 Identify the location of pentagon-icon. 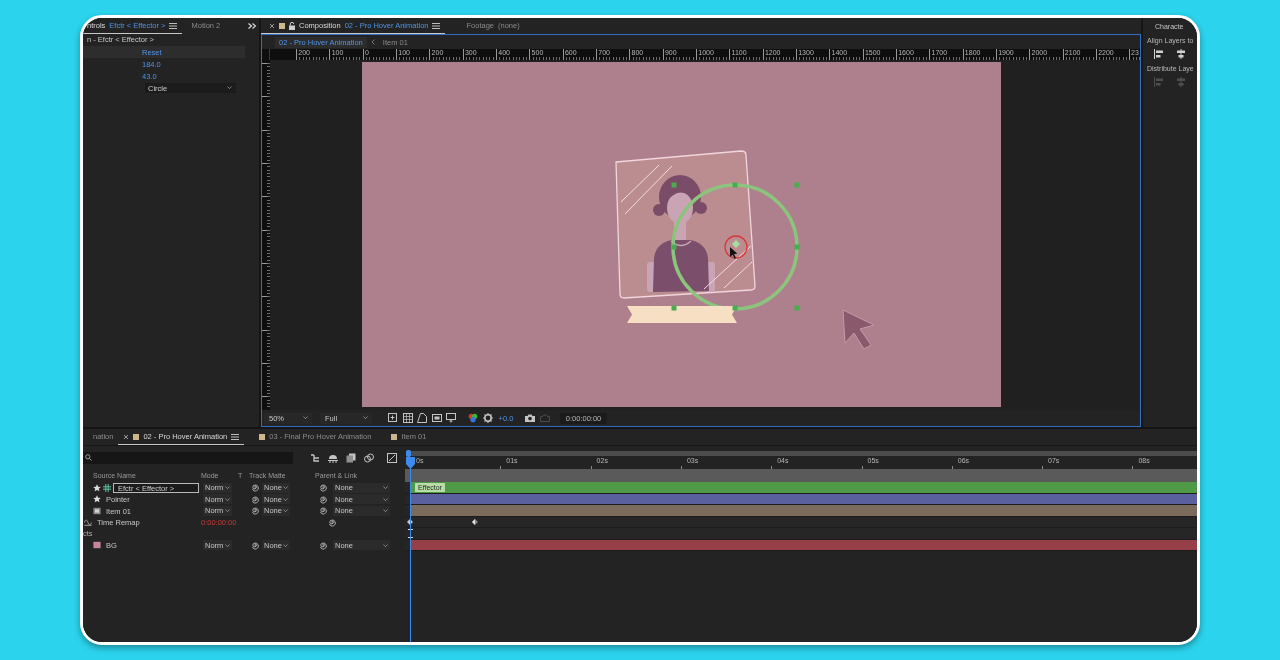
(422, 418).